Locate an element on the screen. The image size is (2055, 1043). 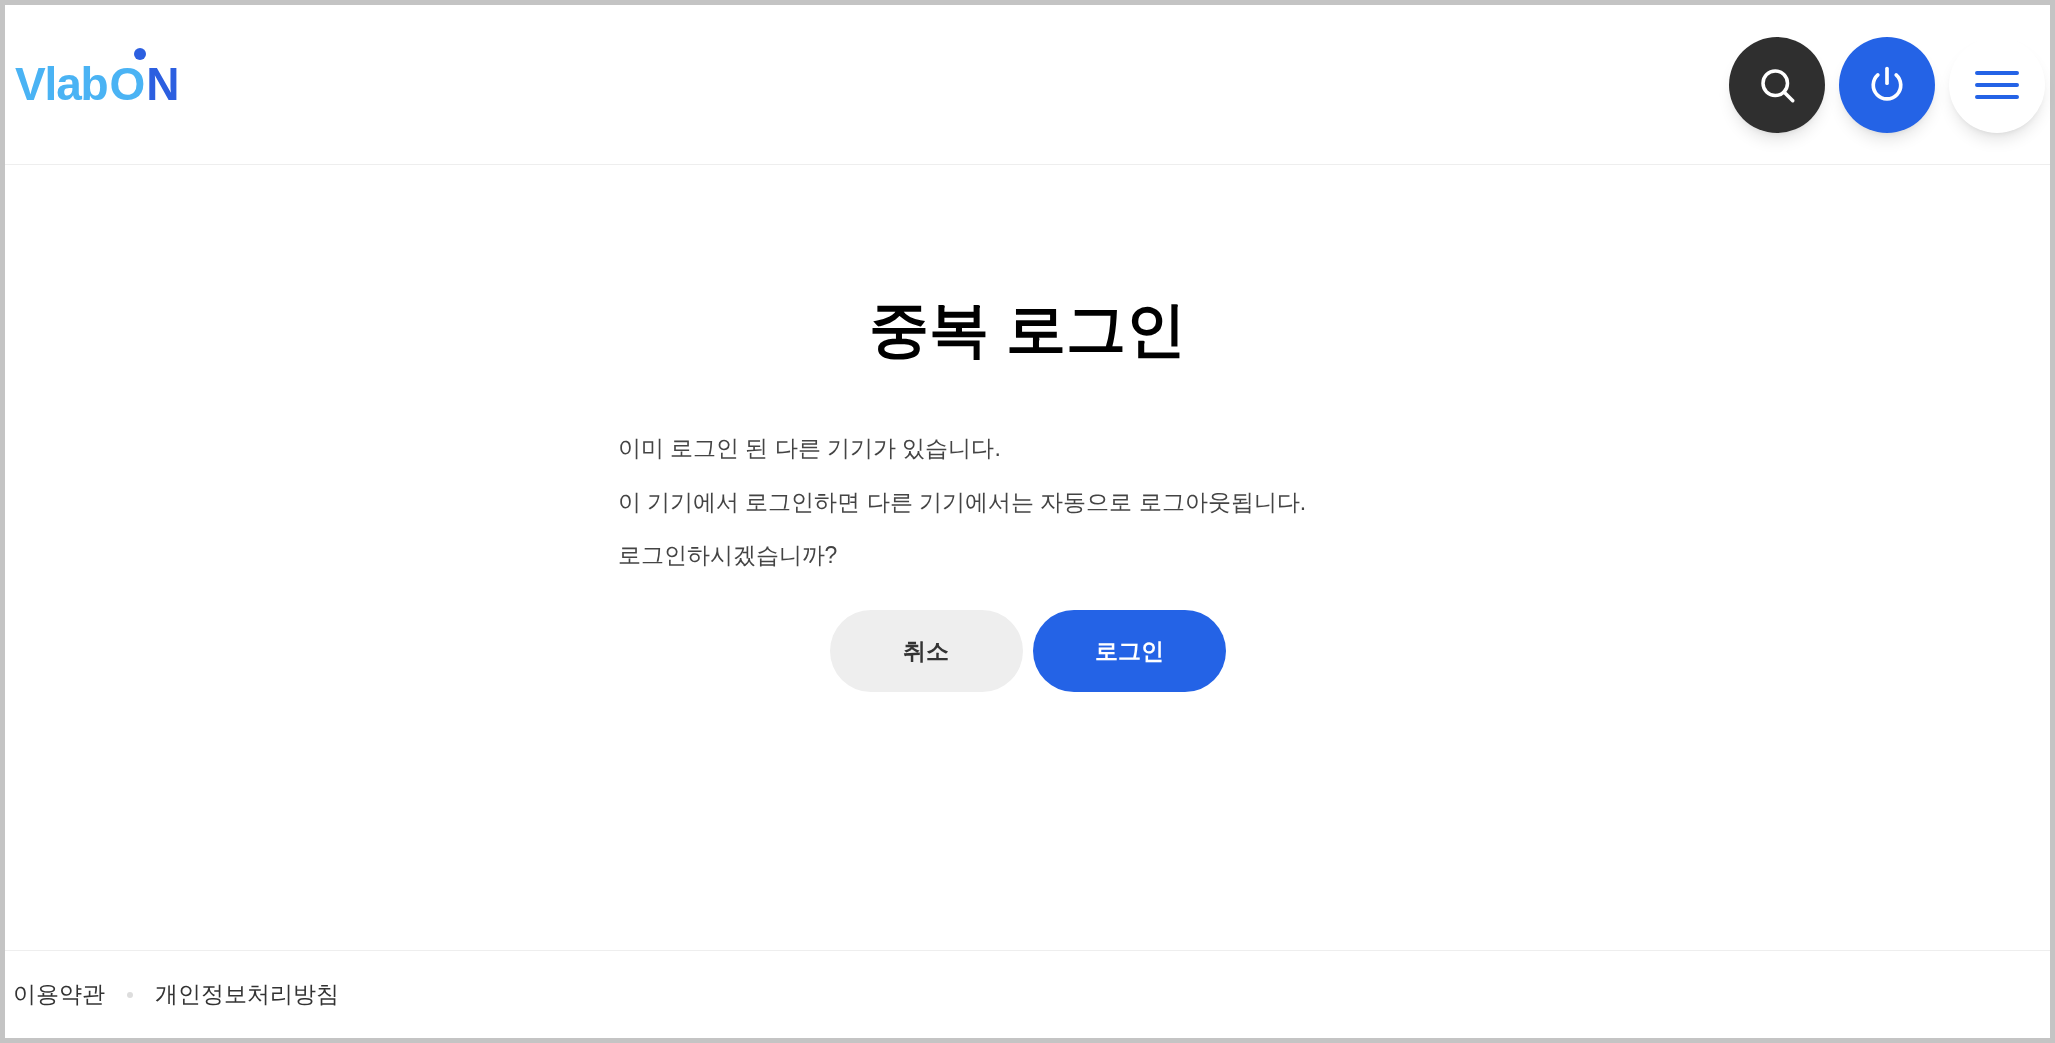
message-text: 이미 로그인 된 다른 기기가 있습니다. is located at coordinates (809, 449).